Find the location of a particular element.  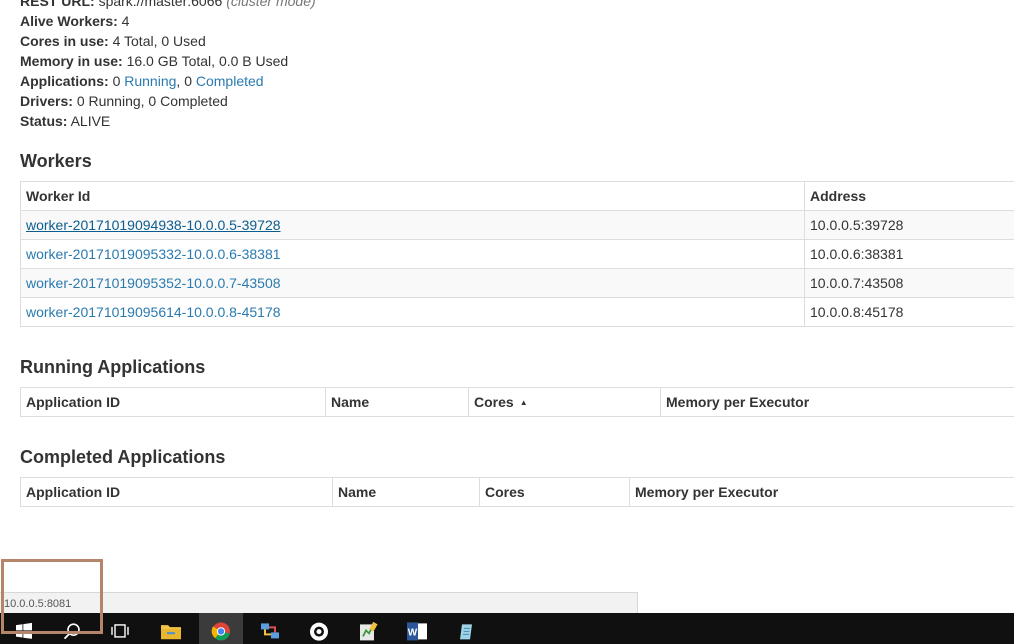

cores-label: Cores in use: is located at coordinates (64, 41).